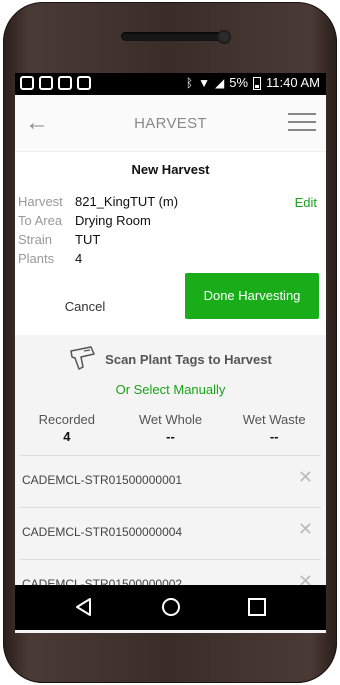 The width and height of the screenshot is (340, 685). Describe the element at coordinates (170, 84) in the screenshot. I see `status-bar: ᛒ ▼ ◢ 5% 11:40 AM` at that location.